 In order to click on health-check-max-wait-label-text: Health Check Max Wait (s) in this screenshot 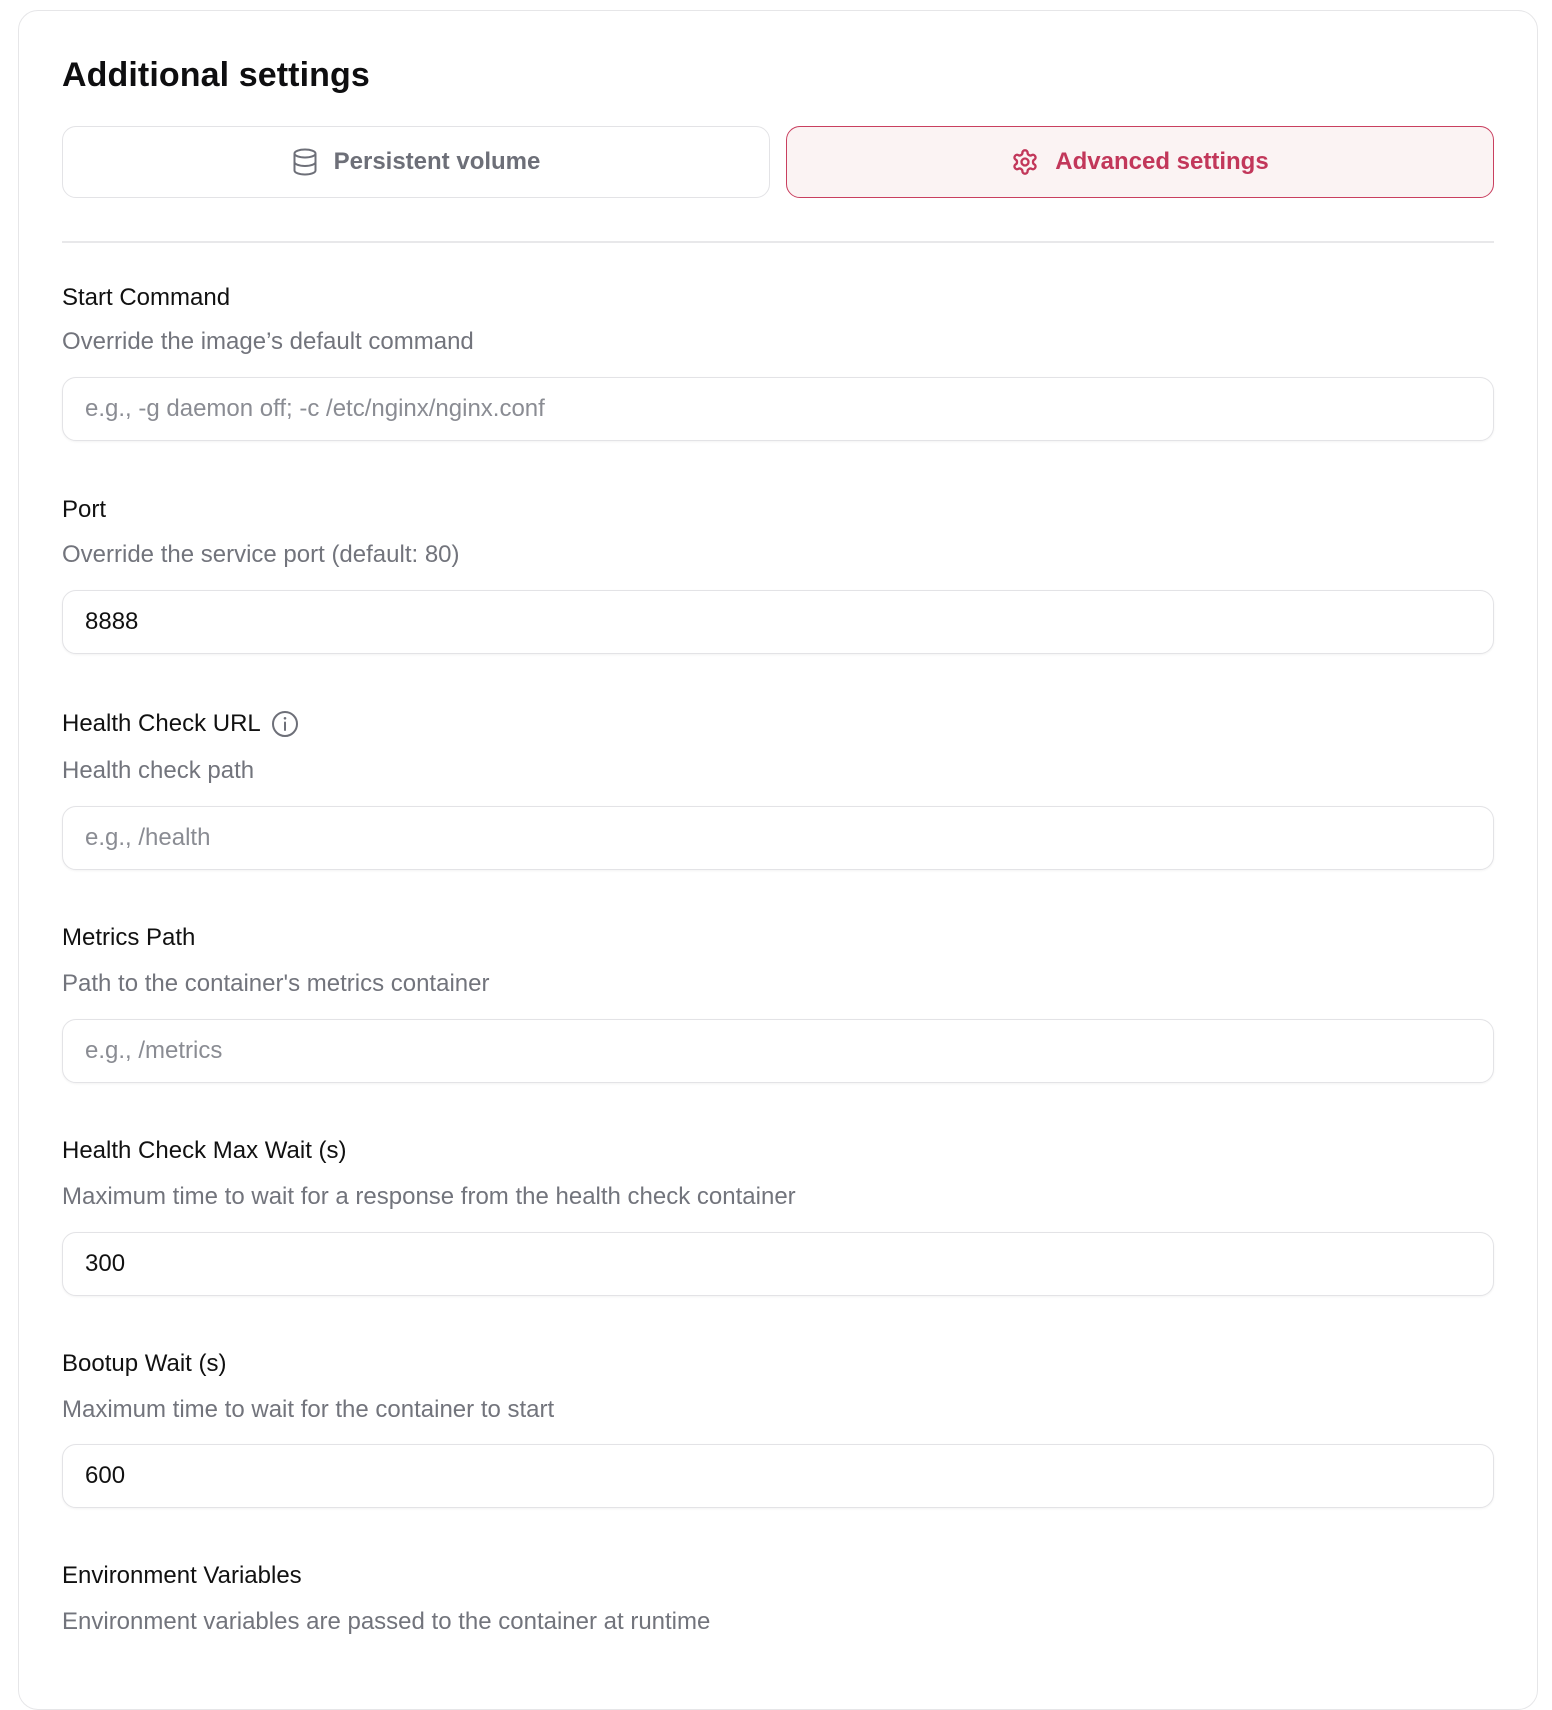, I will do `click(204, 1150)`.